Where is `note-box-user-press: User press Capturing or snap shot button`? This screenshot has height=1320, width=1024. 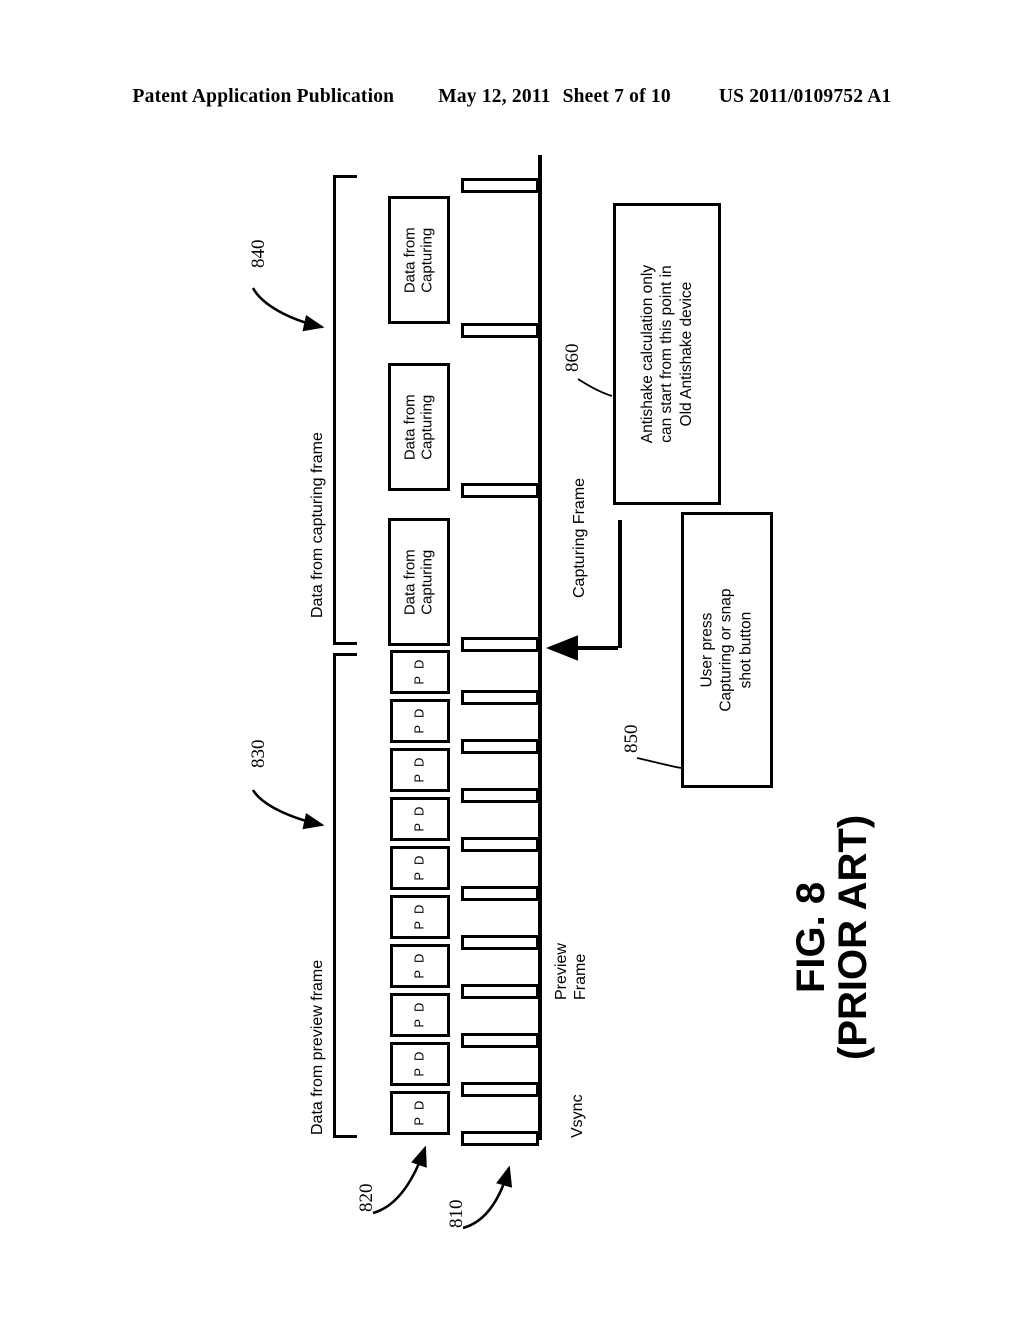 note-box-user-press: User press Capturing or snap shot button is located at coordinates (727, 650).